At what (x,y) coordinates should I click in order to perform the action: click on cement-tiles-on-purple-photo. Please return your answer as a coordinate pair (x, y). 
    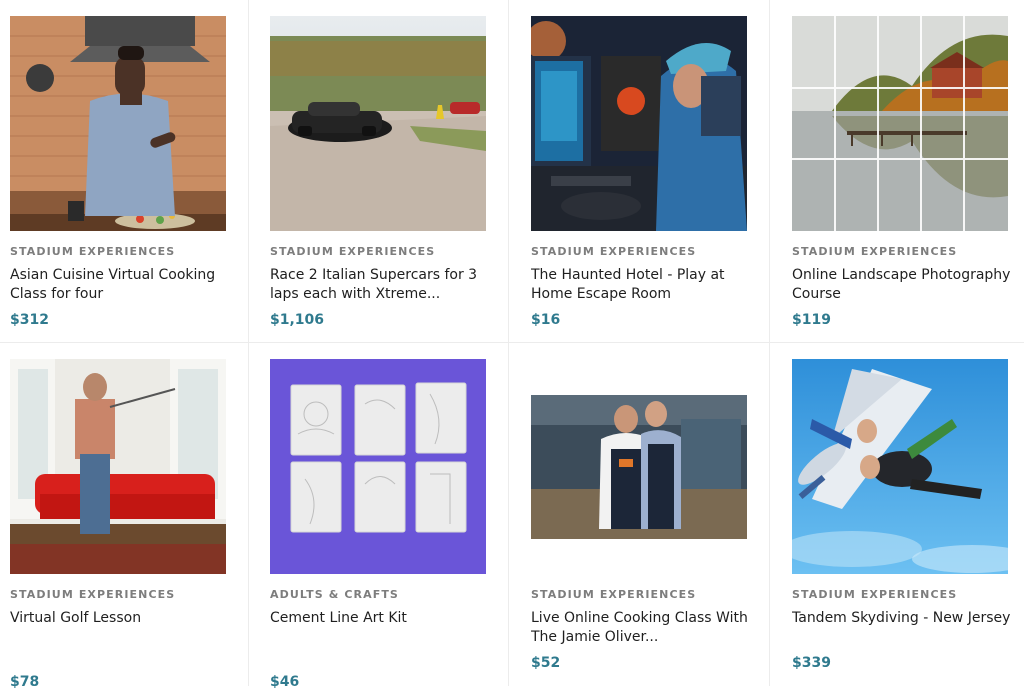
    Looking at the image, I should click on (378, 466).